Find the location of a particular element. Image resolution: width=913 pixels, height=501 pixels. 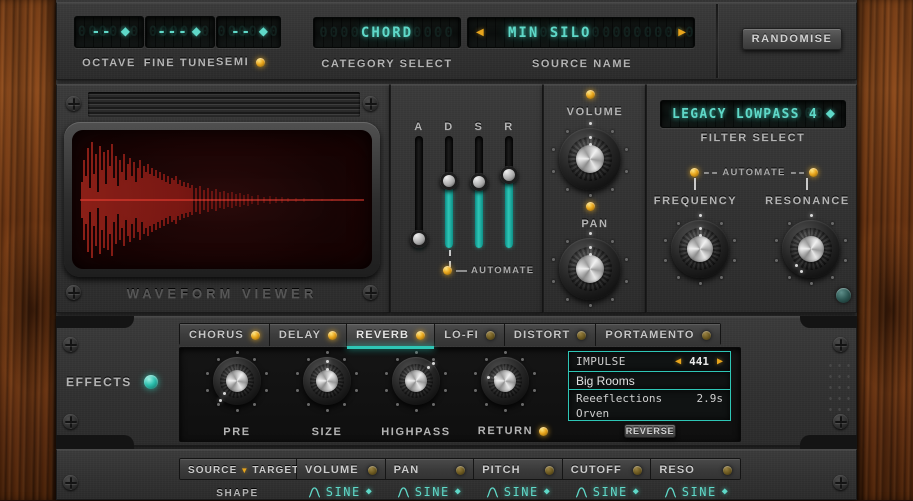

source-dropdown-icon: ▼ is located at coordinates (244, 470).